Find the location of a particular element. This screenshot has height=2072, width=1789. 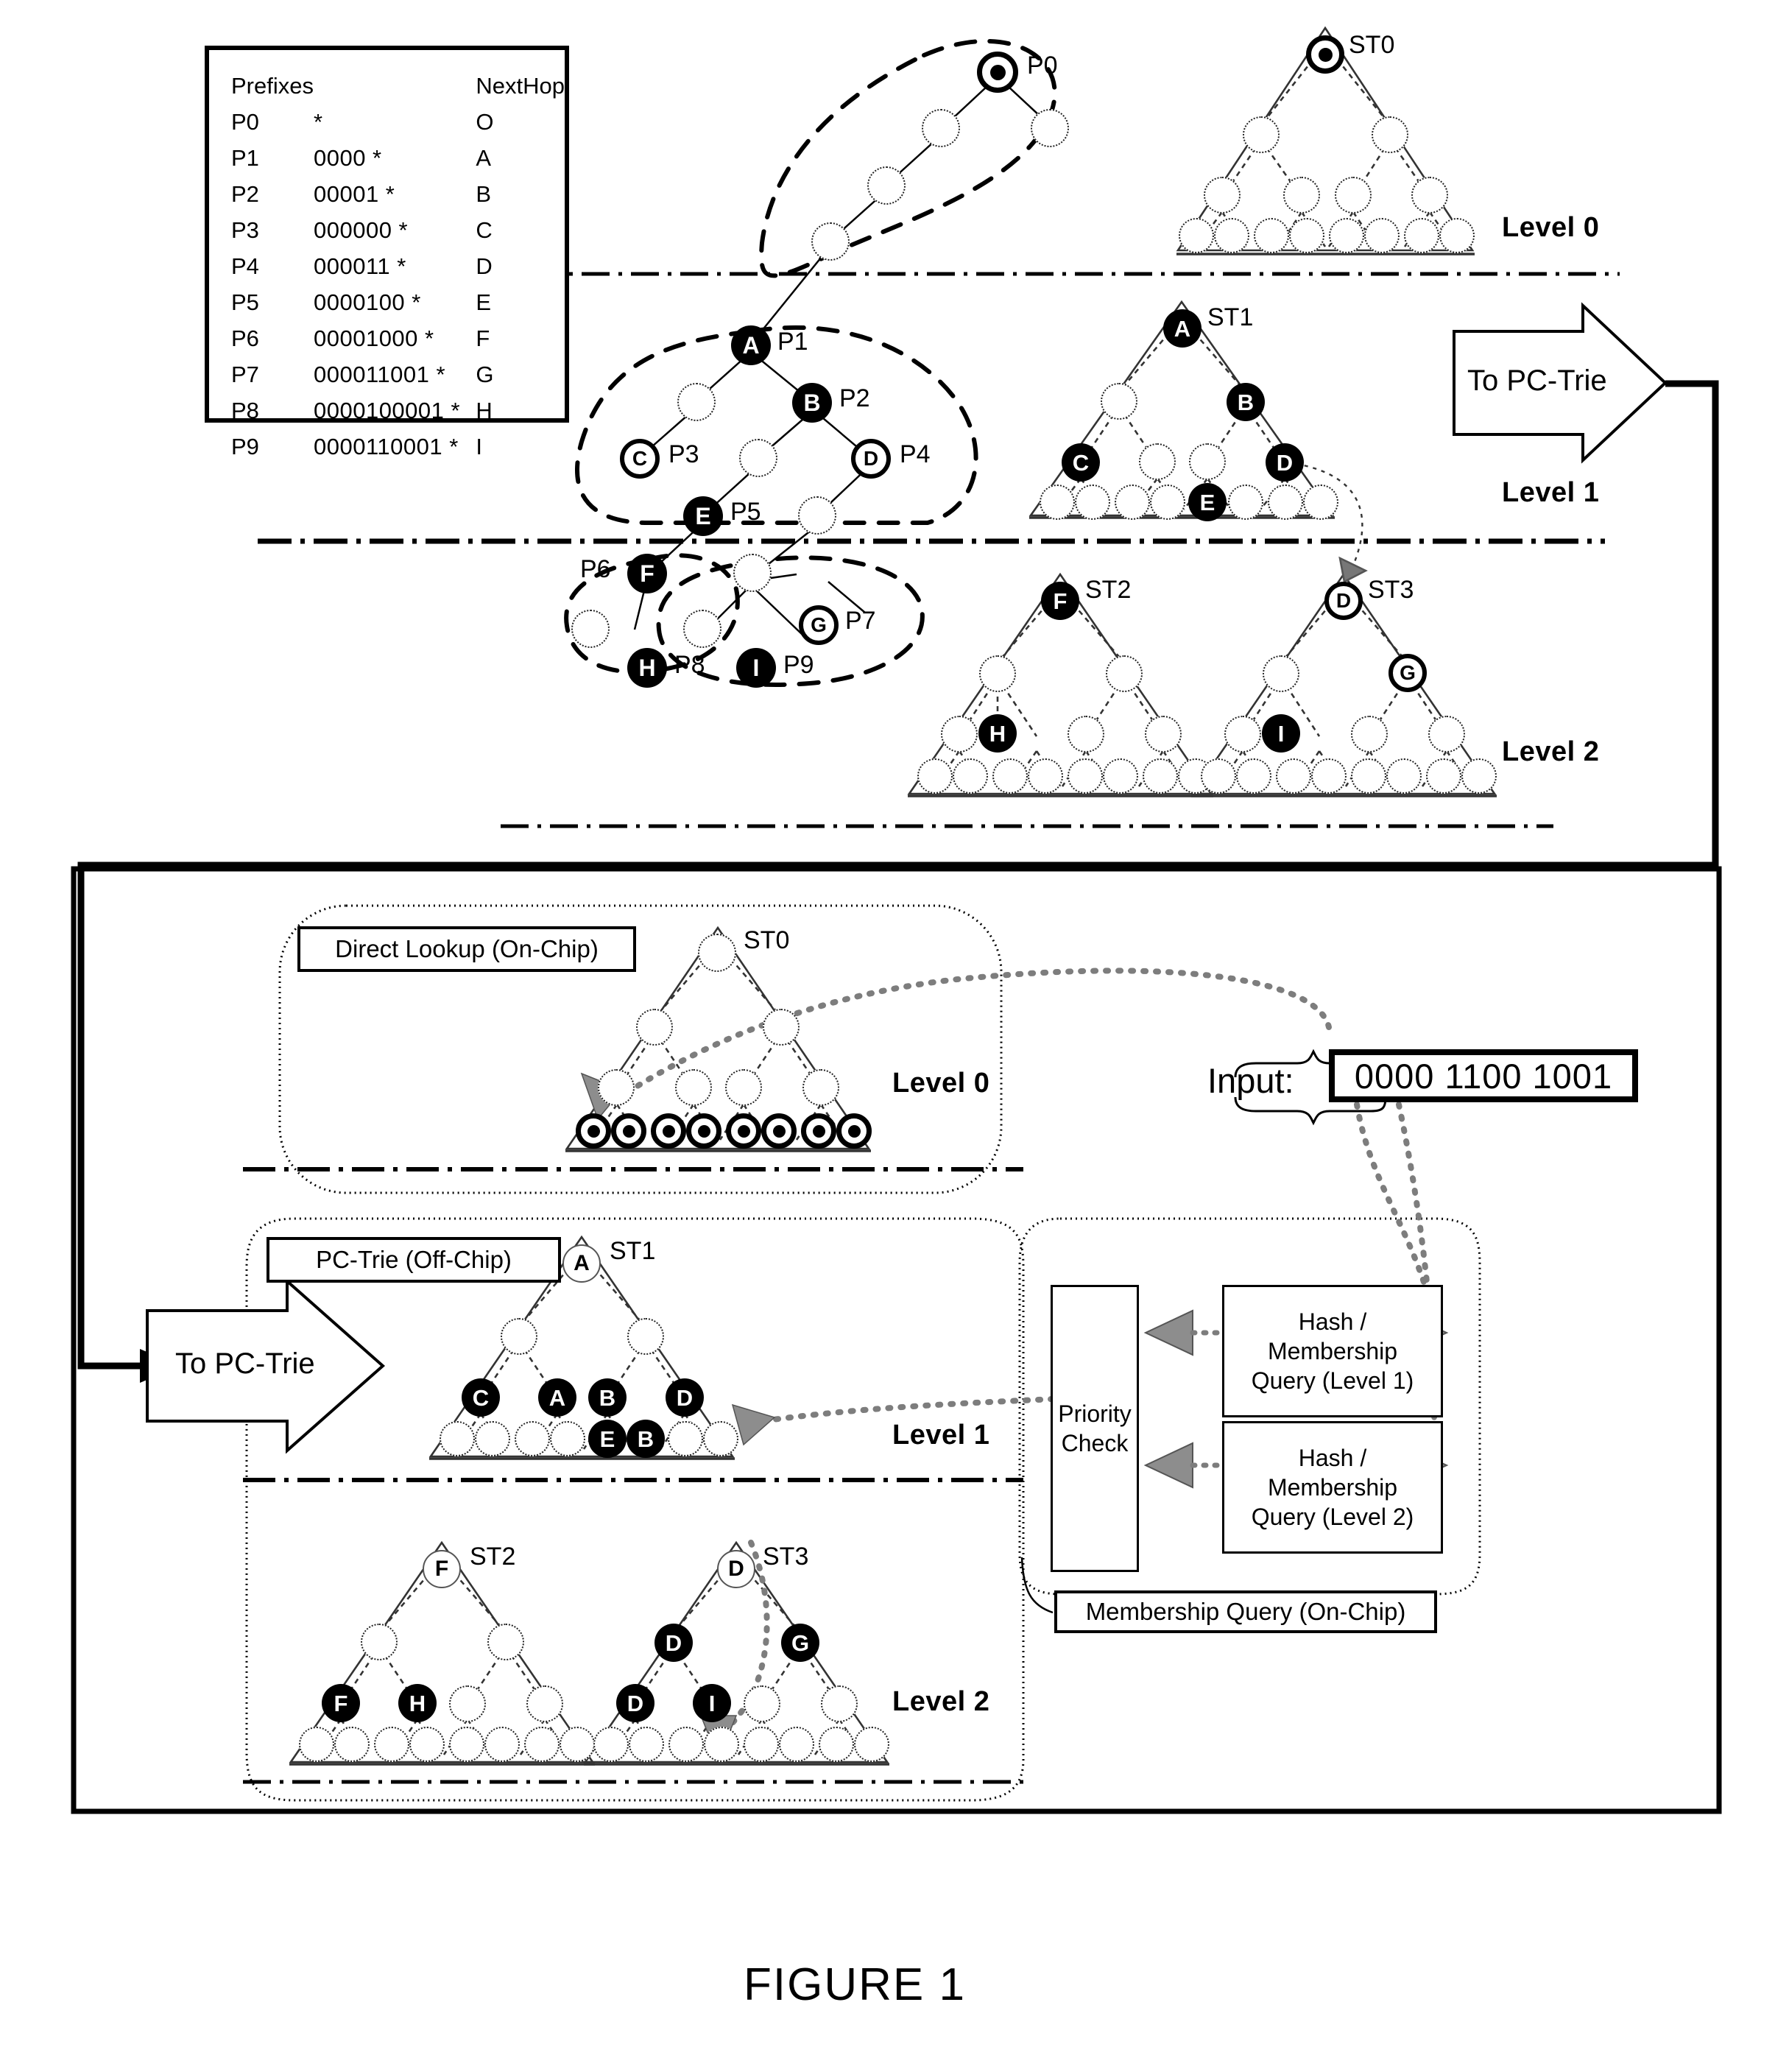

trie-node-d: D is located at coordinates (871, 459).